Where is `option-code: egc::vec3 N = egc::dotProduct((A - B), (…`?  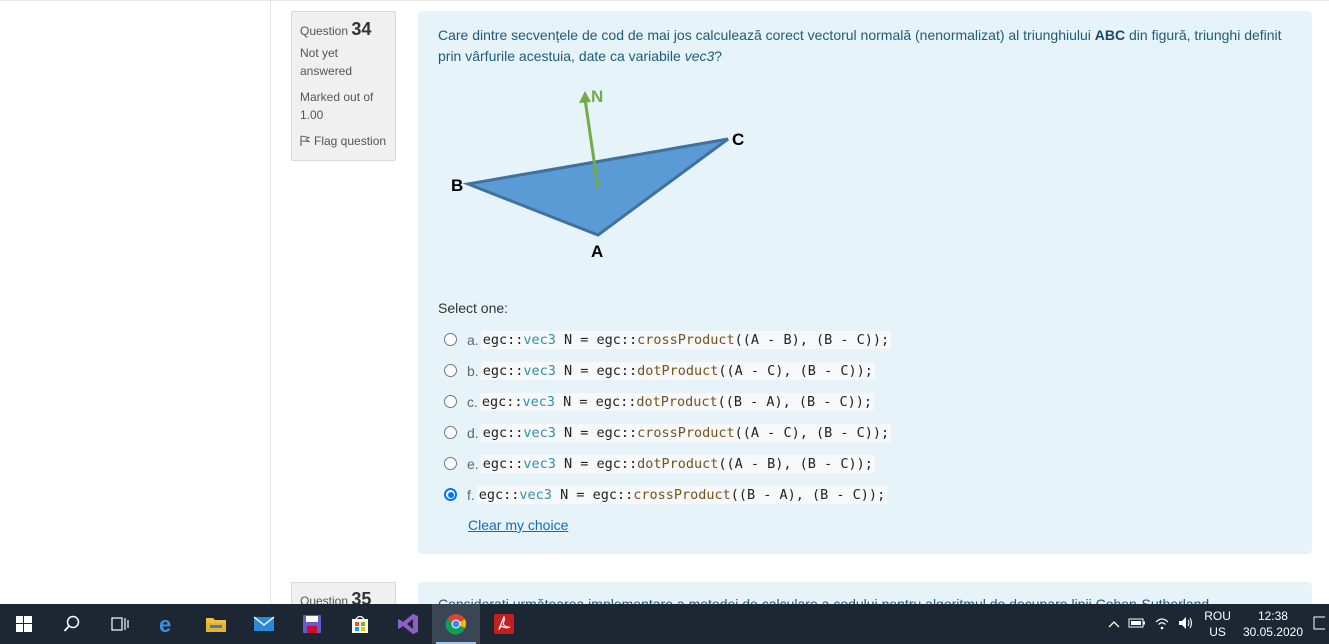
option-code: egc::vec3 N = egc::dotProduct((A - B), (… is located at coordinates (677, 463).